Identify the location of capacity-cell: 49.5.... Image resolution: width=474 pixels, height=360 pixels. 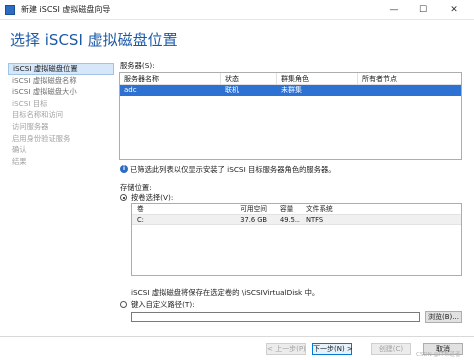
(290, 220).